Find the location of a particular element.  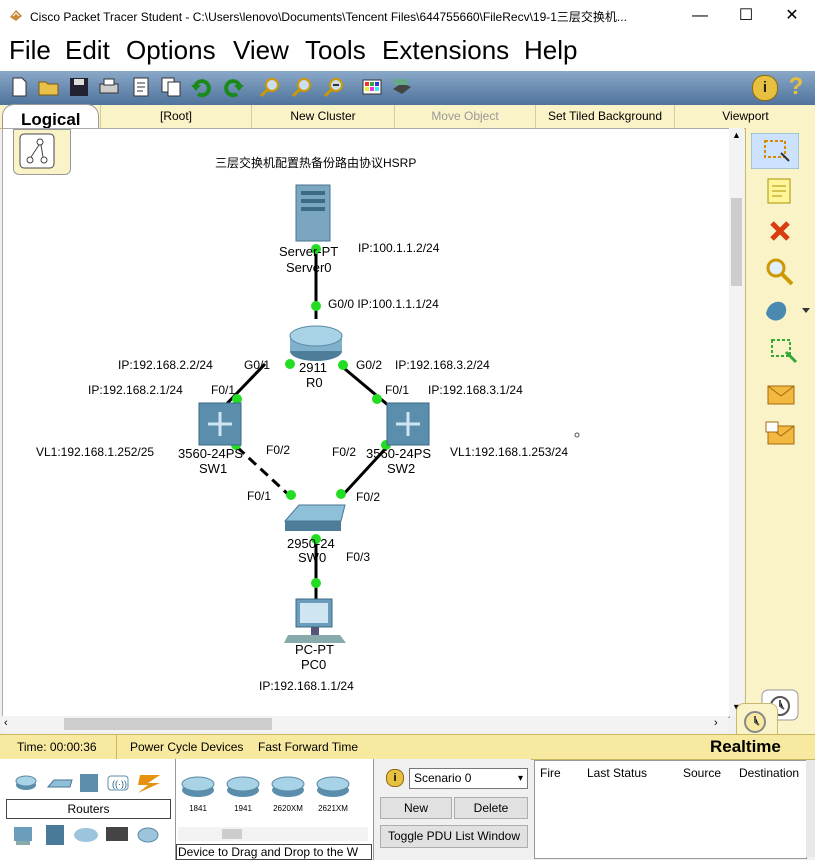

info-icon: i is located at coordinates (765, 88).